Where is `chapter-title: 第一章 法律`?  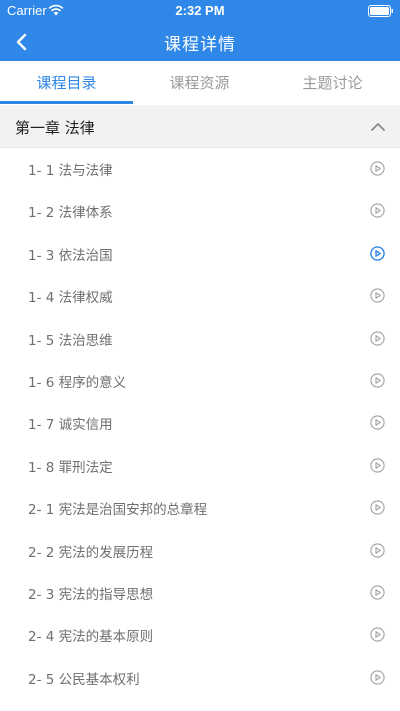 chapter-title: 第一章 法律 is located at coordinates (55, 128).